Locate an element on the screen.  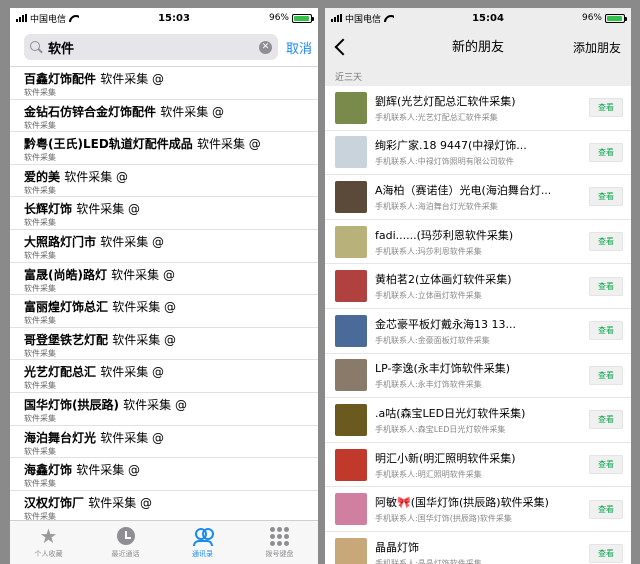
friend-request-row: 晶晶灯饰 手机联系人:晶晶灯饰软件采集 查看 is located at coordinates (478, 548).